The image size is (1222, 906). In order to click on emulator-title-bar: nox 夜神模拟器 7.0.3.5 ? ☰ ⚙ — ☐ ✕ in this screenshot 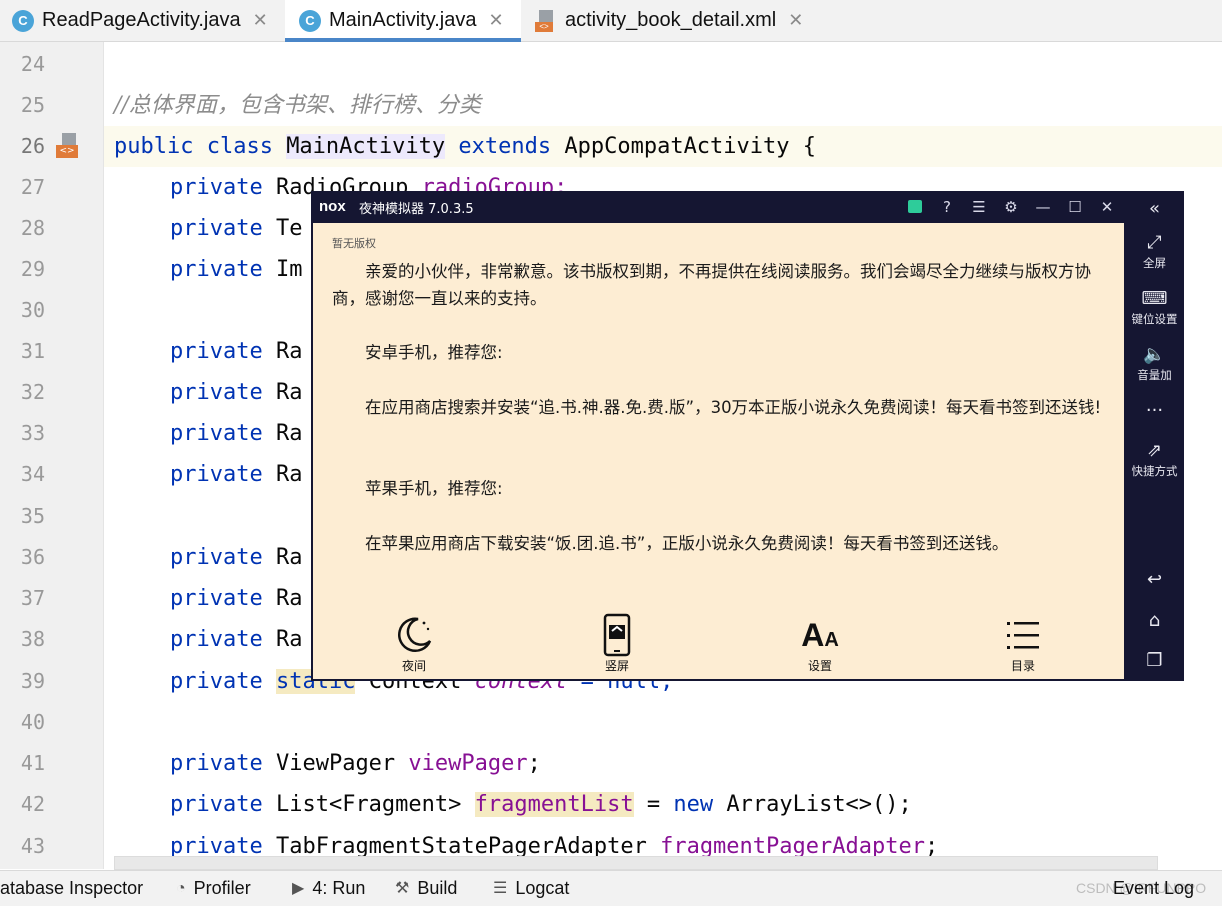, I will do `click(718, 207)`.